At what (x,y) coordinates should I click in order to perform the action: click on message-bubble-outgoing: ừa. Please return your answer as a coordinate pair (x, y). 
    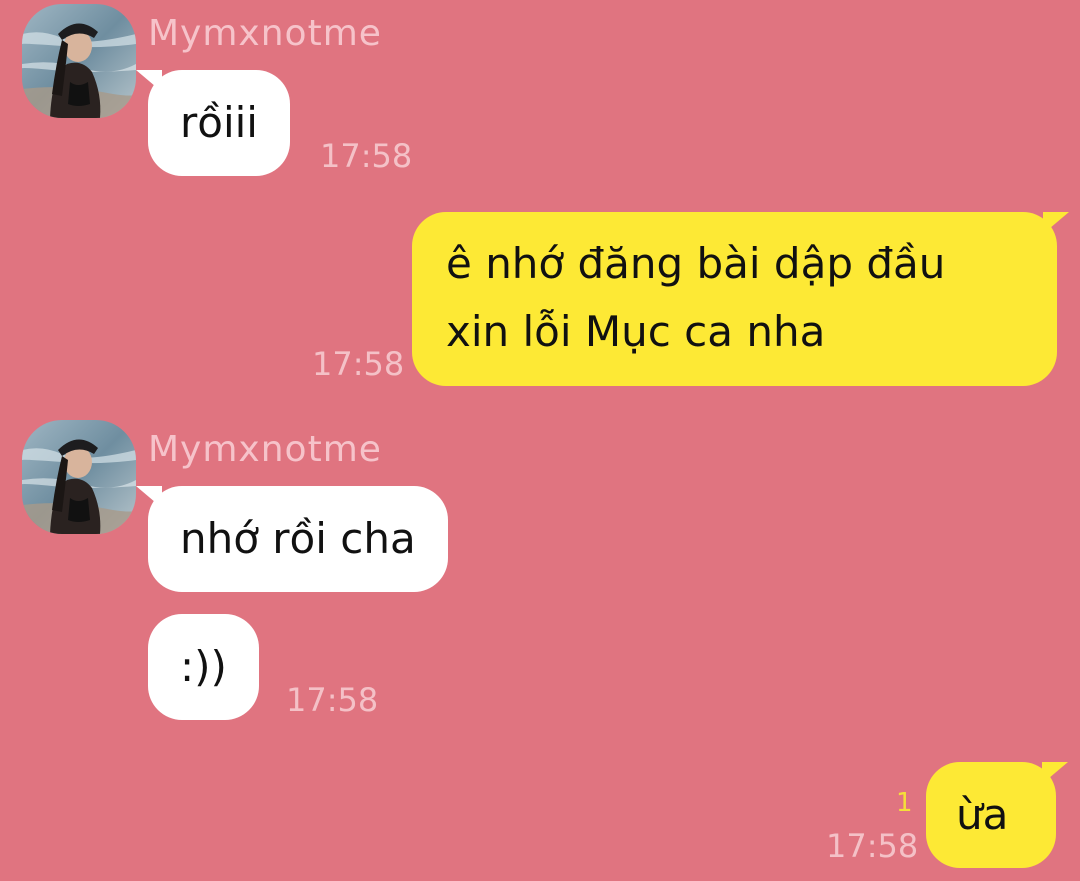
    Looking at the image, I should click on (997, 815).